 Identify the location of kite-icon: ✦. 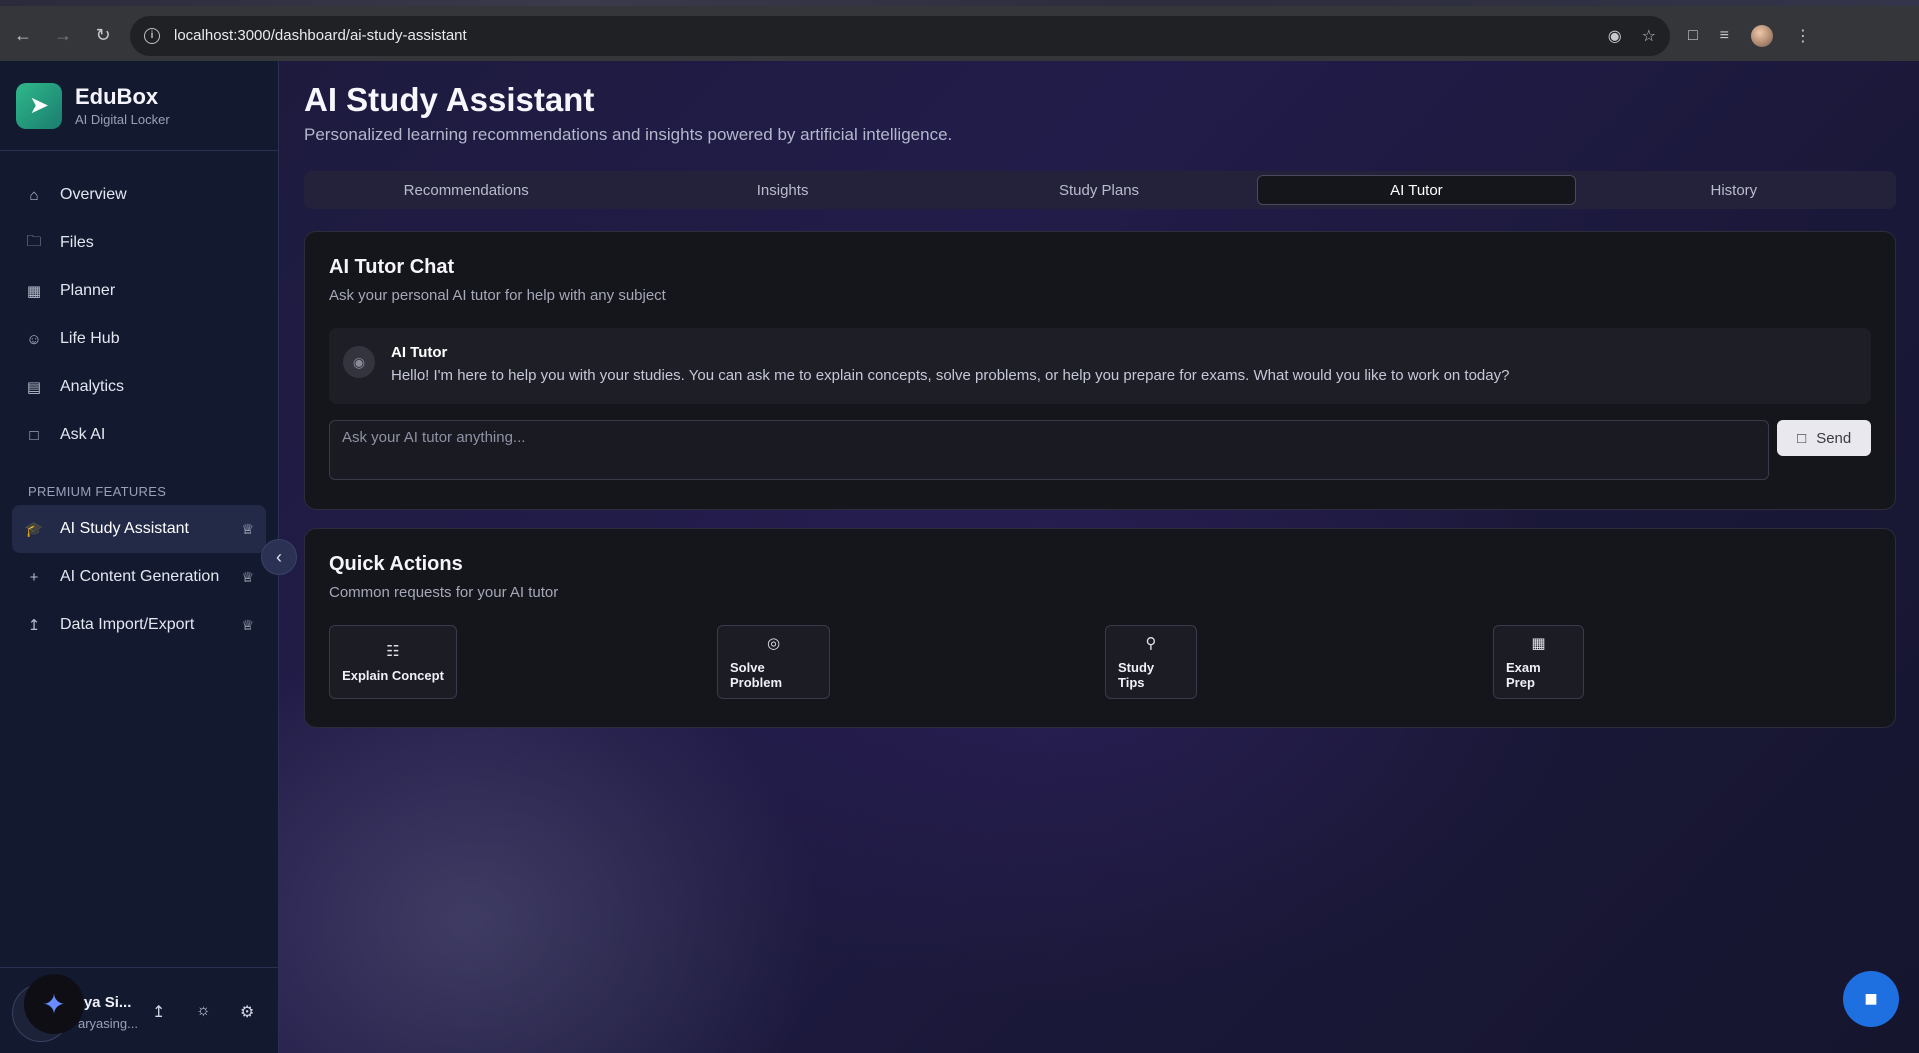
(54, 1004).